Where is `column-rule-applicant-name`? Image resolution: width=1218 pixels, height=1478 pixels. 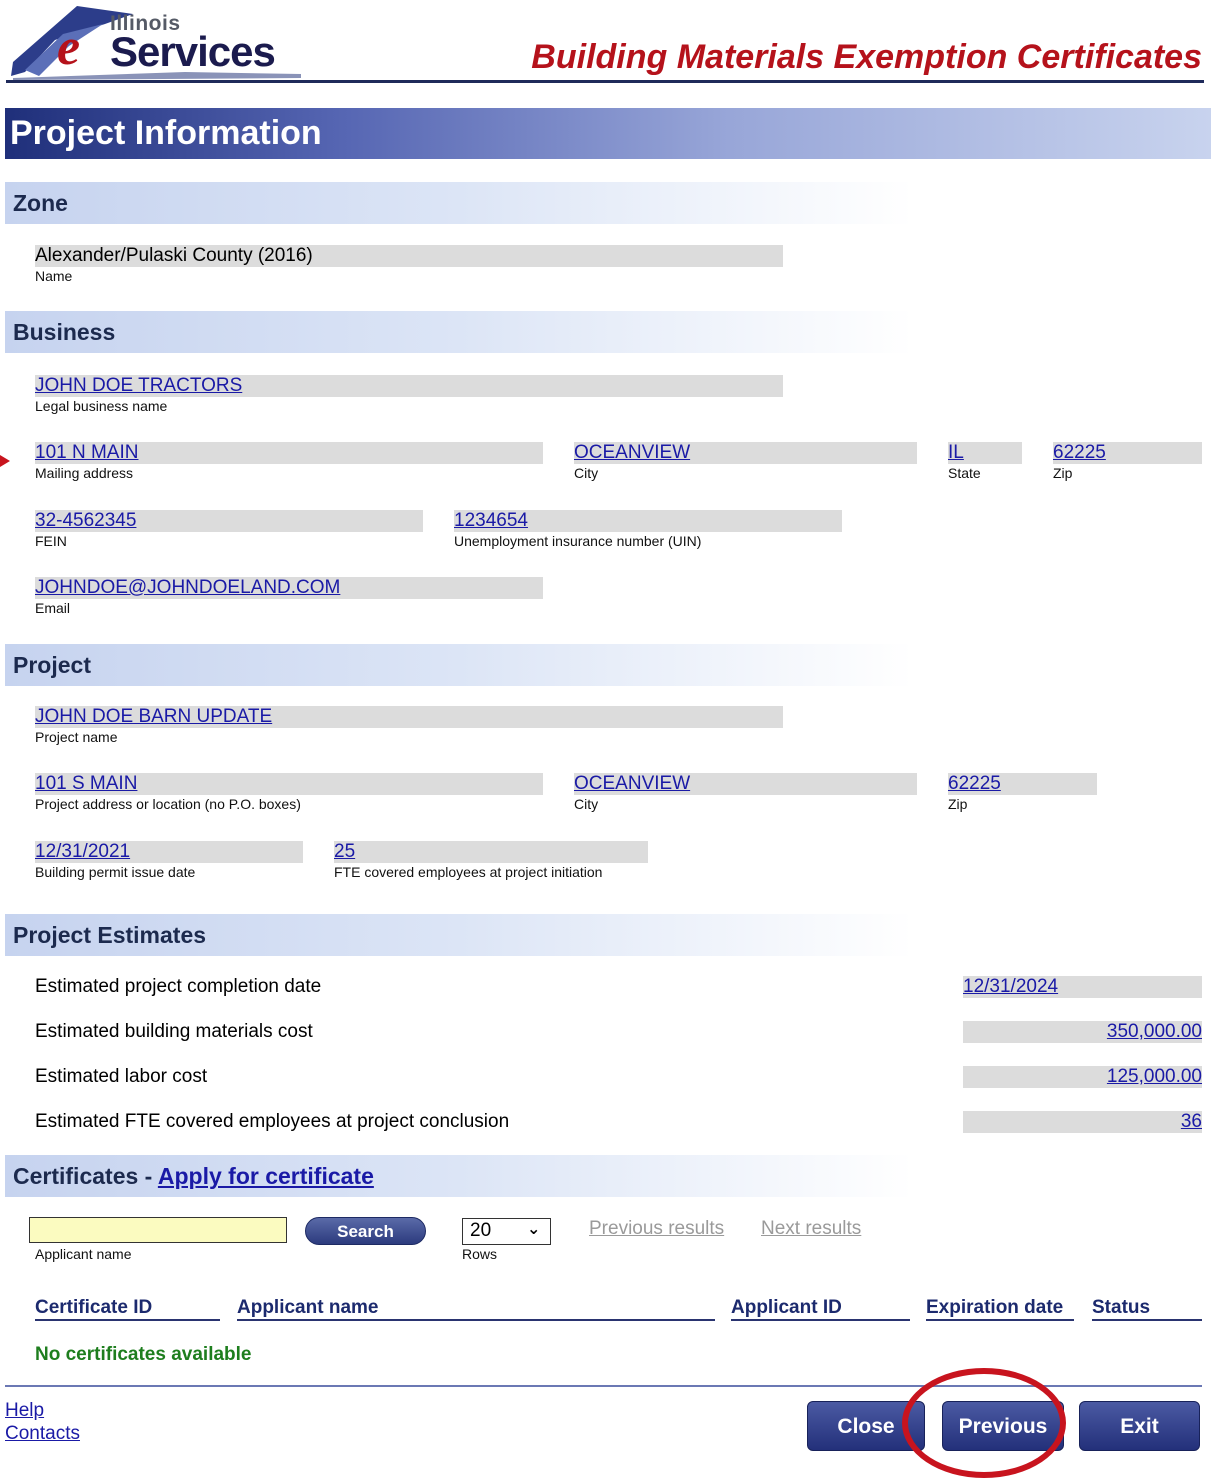 column-rule-applicant-name is located at coordinates (476, 1320).